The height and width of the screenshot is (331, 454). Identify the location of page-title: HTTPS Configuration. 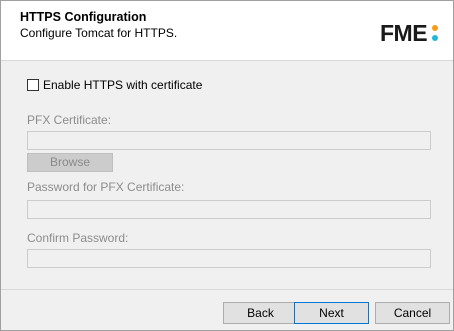
(83, 17).